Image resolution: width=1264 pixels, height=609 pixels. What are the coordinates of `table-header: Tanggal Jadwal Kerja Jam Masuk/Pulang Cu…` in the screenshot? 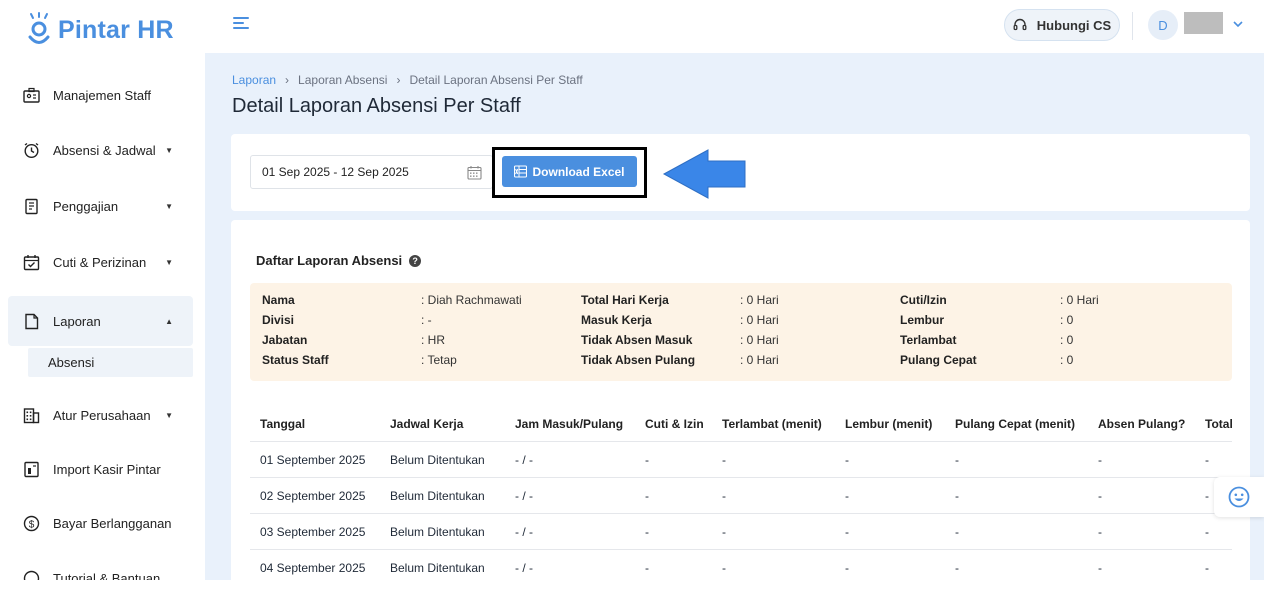 It's located at (741, 424).